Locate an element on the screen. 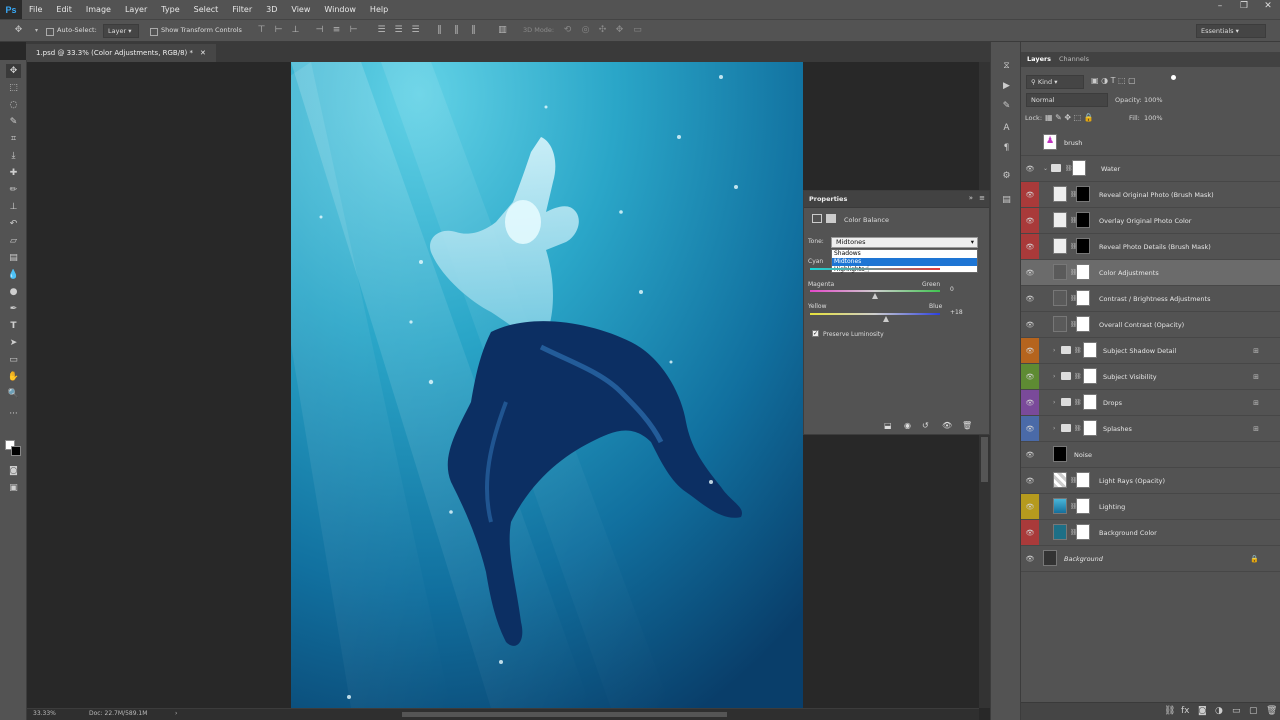  menu-window: Window is located at coordinates (340, 9).